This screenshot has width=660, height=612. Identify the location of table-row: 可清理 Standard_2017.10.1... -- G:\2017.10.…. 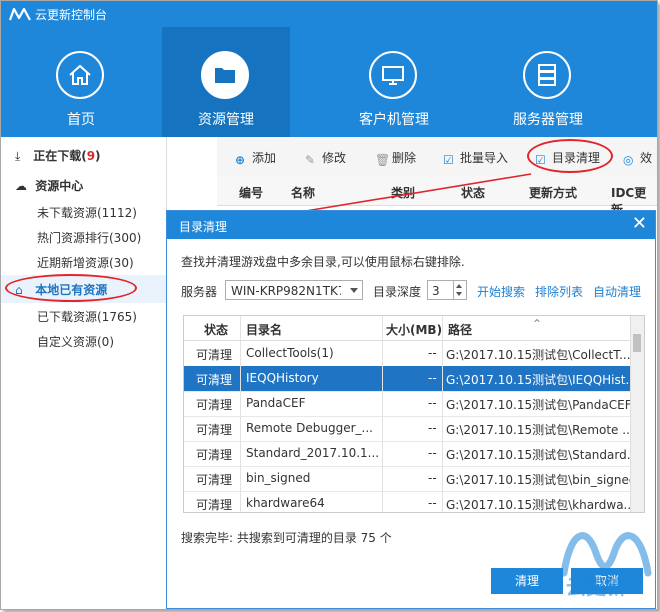
(407, 454).